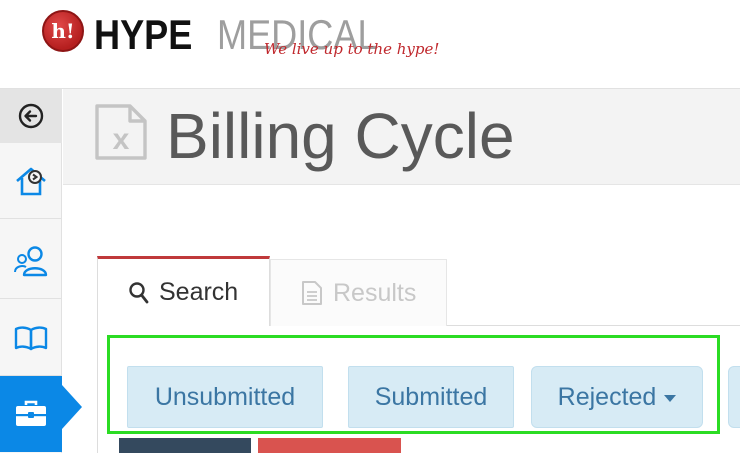 The width and height of the screenshot is (740, 453). I want to click on filter-unsubmitted-label: Unsubmitted, so click(225, 396).